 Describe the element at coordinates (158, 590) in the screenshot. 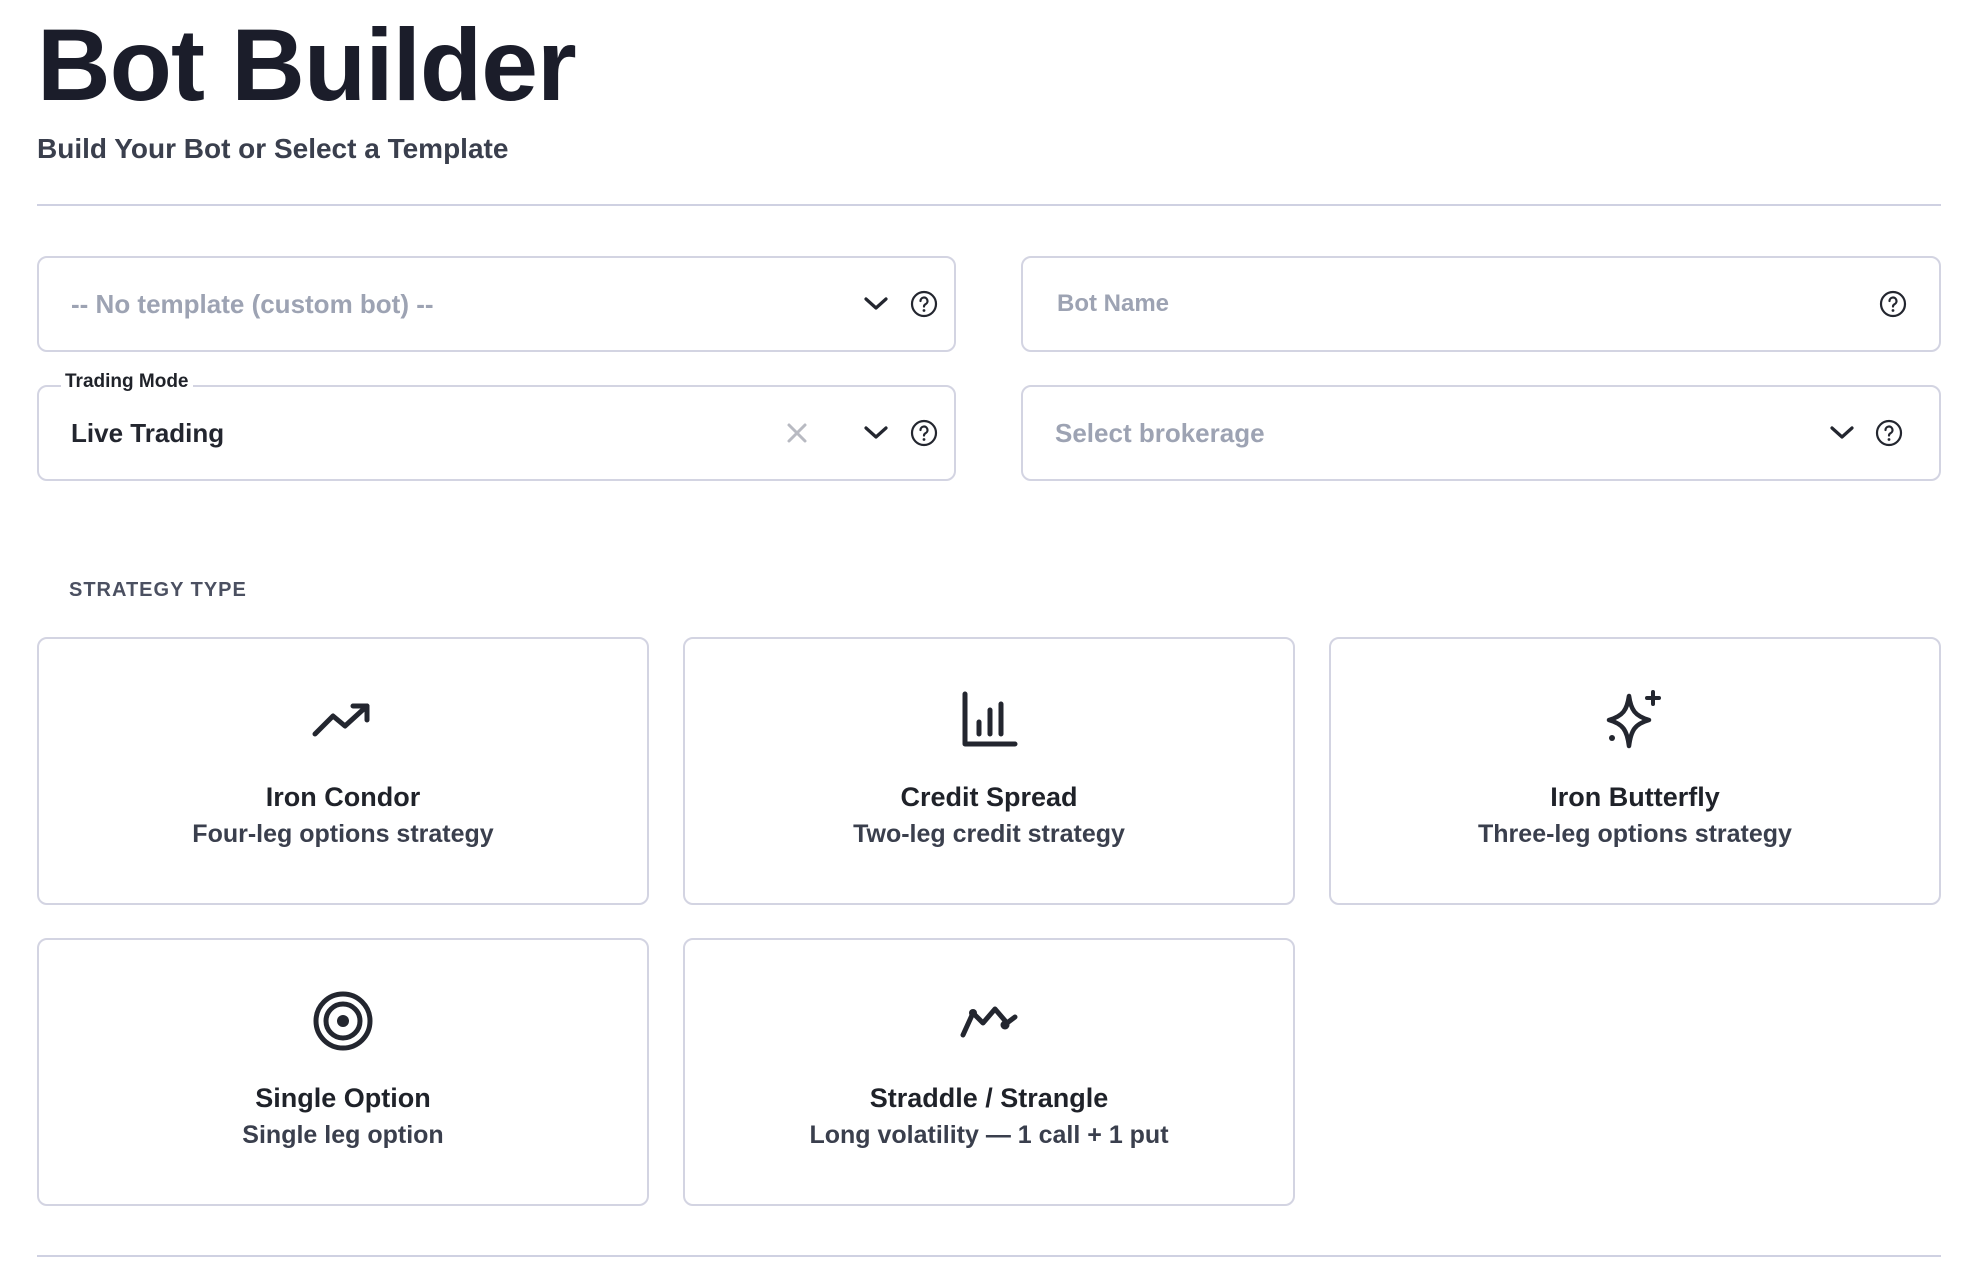

I see `strategy-type-label: STRATEGY TYPE` at that location.